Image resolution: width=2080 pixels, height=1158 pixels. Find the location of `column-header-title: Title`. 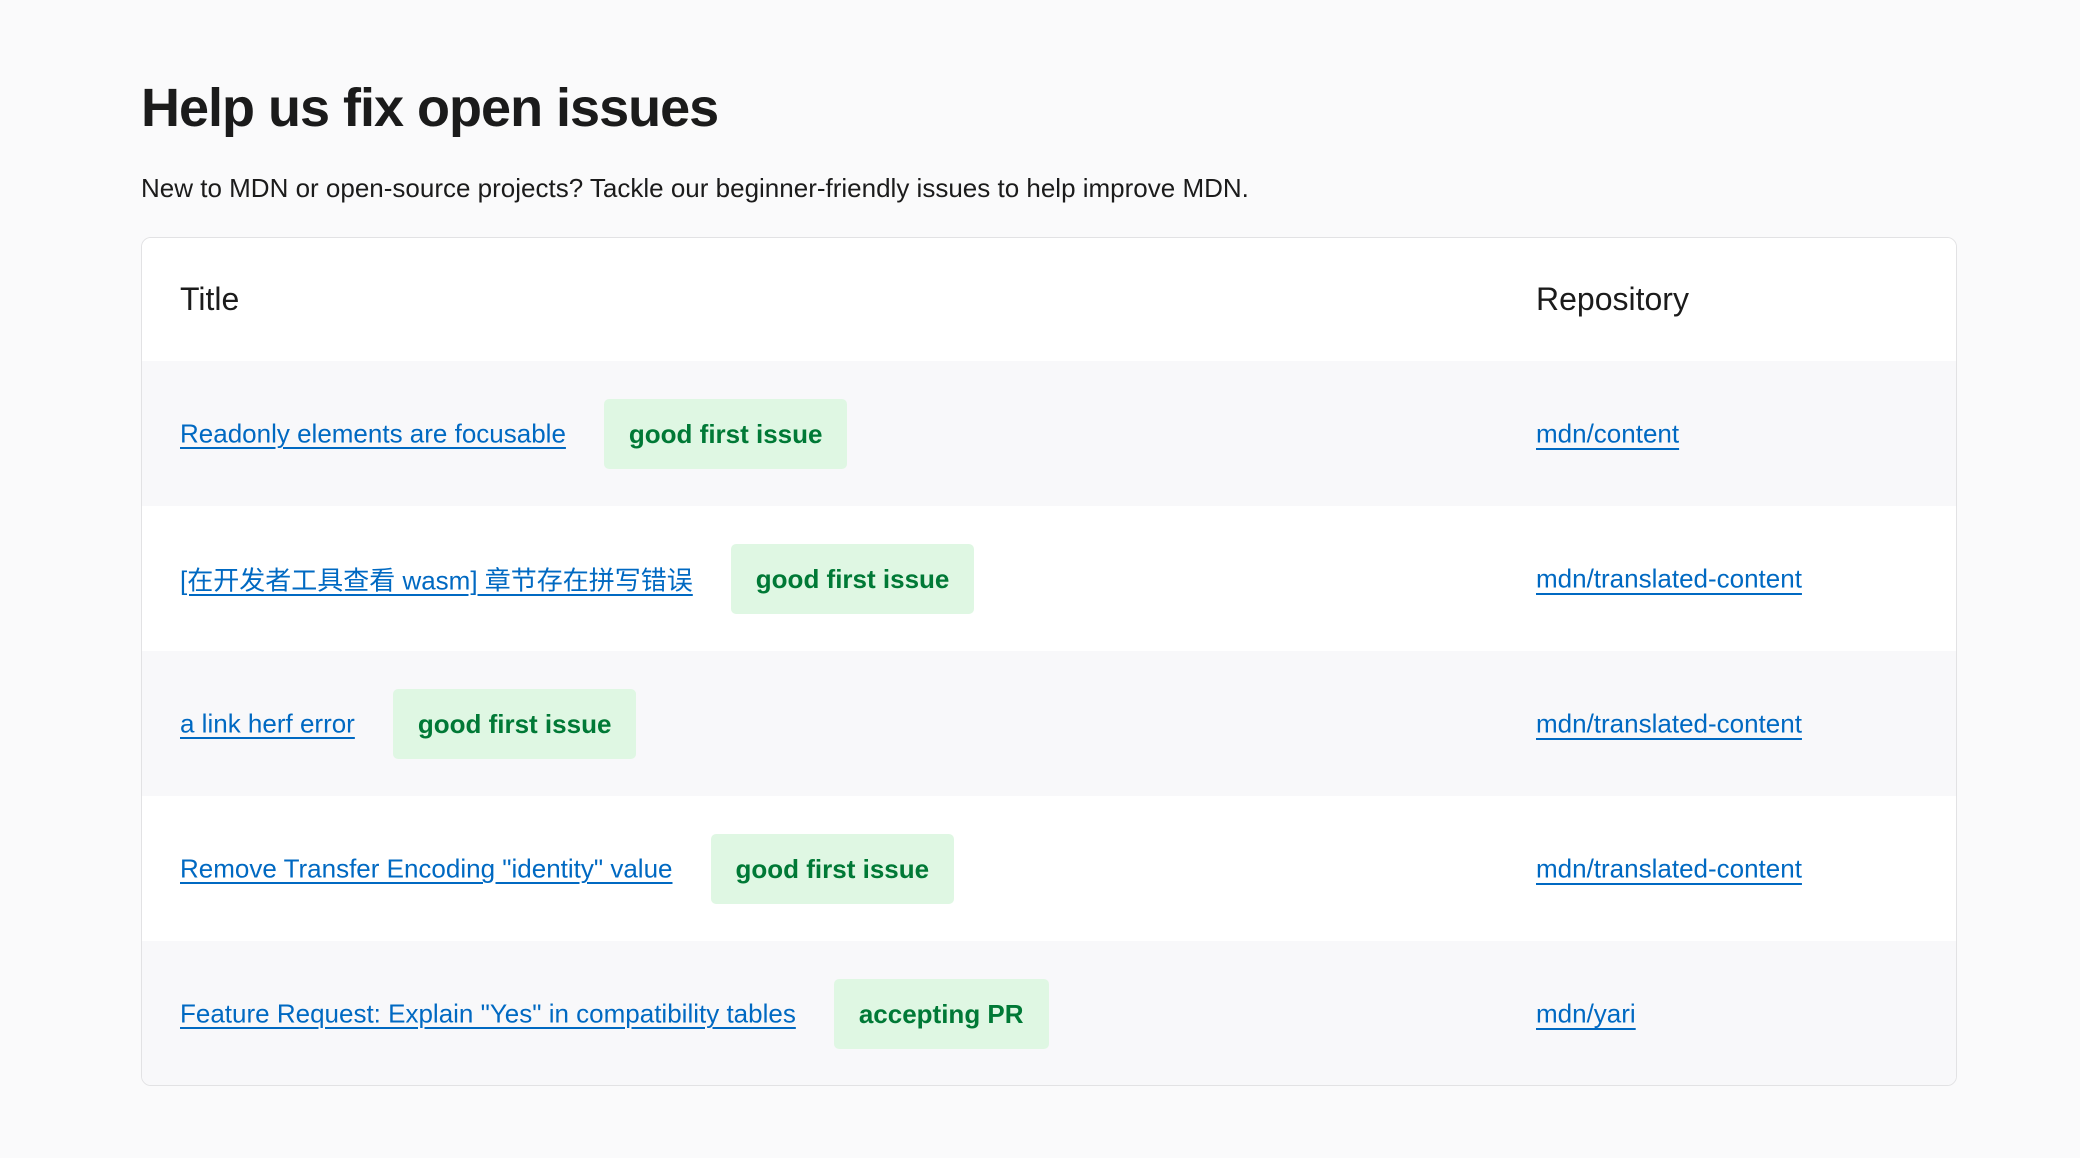

column-header-title: Title is located at coordinates (820, 299).